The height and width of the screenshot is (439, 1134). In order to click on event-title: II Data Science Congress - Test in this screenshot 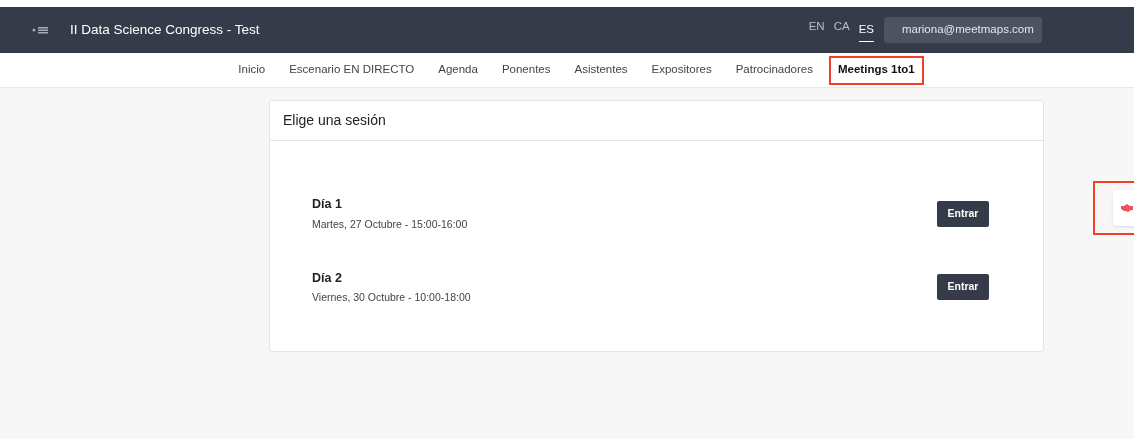, I will do `click(165, 29)`.